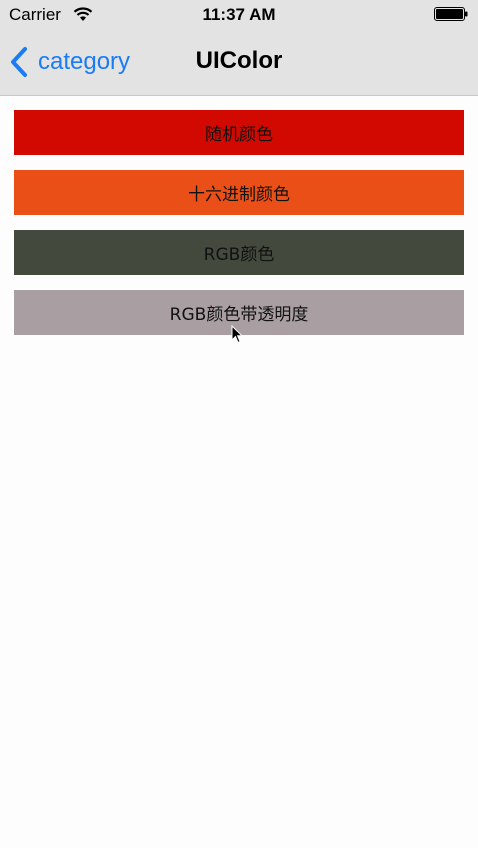  I want to click on mouse-cursor-icon, so click(237, 334).